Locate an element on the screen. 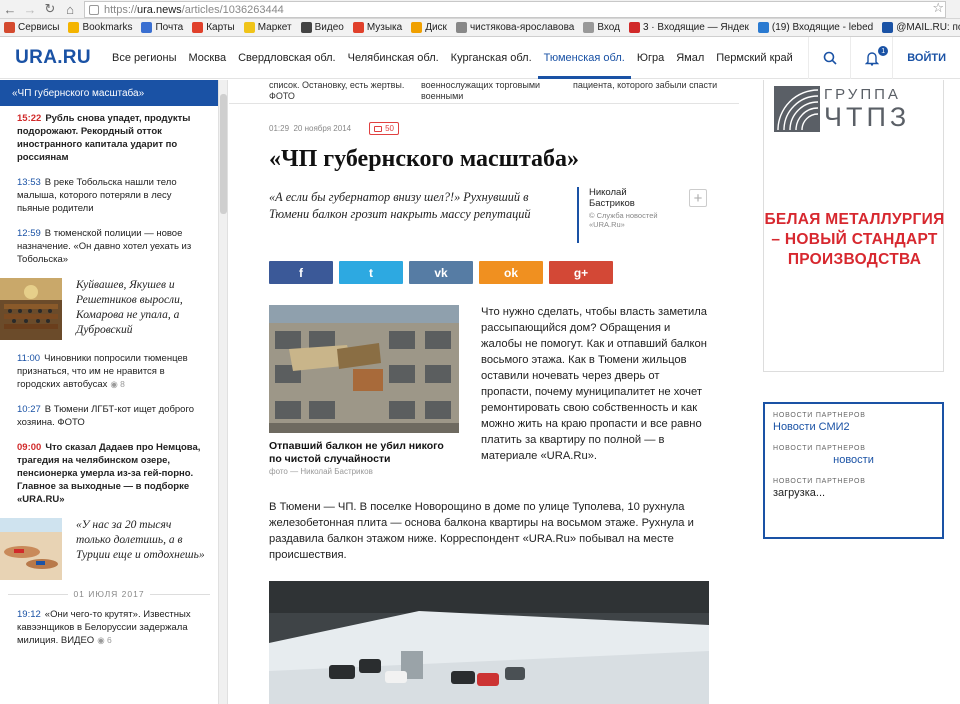 Image resolution: width=960 pixels, height=704 pixels. share-vk-button: vk is located at coordinates (441, 272).